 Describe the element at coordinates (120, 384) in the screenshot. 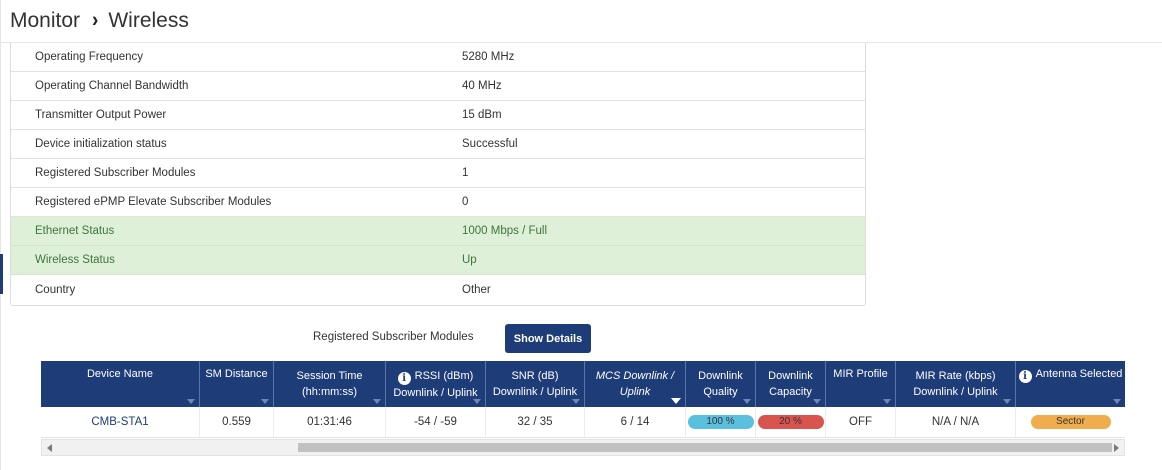

I see `column-header-device-name: Device Name` at that location.